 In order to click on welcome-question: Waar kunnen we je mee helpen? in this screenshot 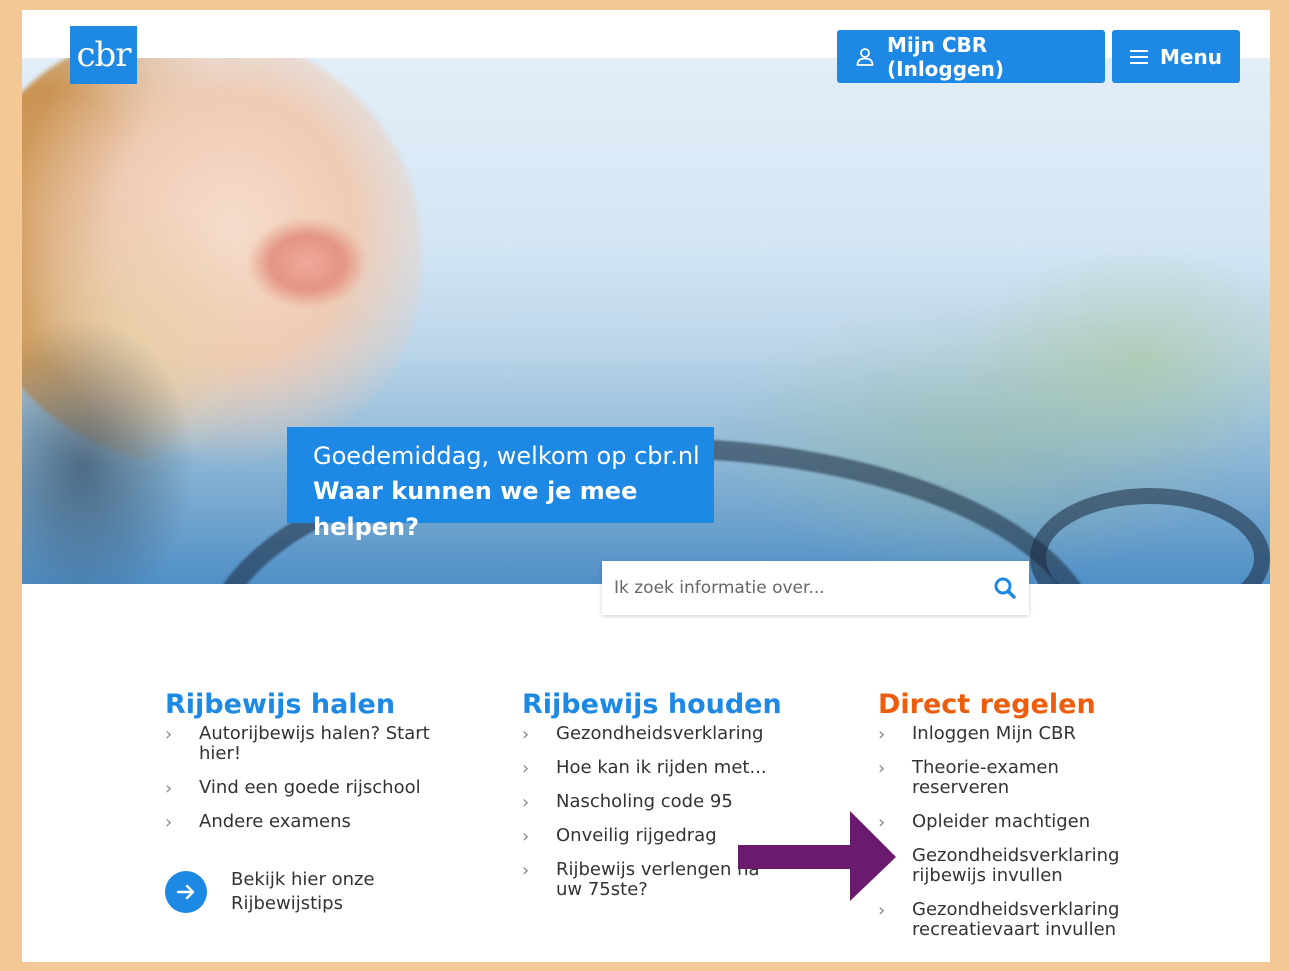, I will do `click(475, 509)`.